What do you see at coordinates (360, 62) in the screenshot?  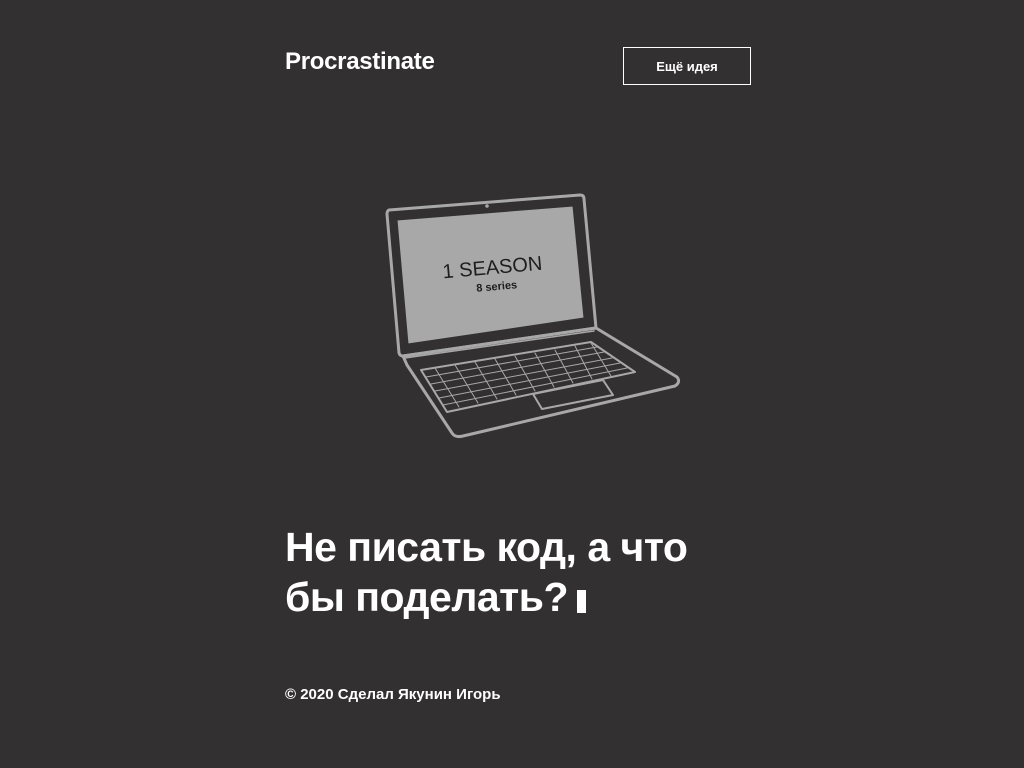 I see `site-logo: Procrastinate` at bounding box center [360, 62].